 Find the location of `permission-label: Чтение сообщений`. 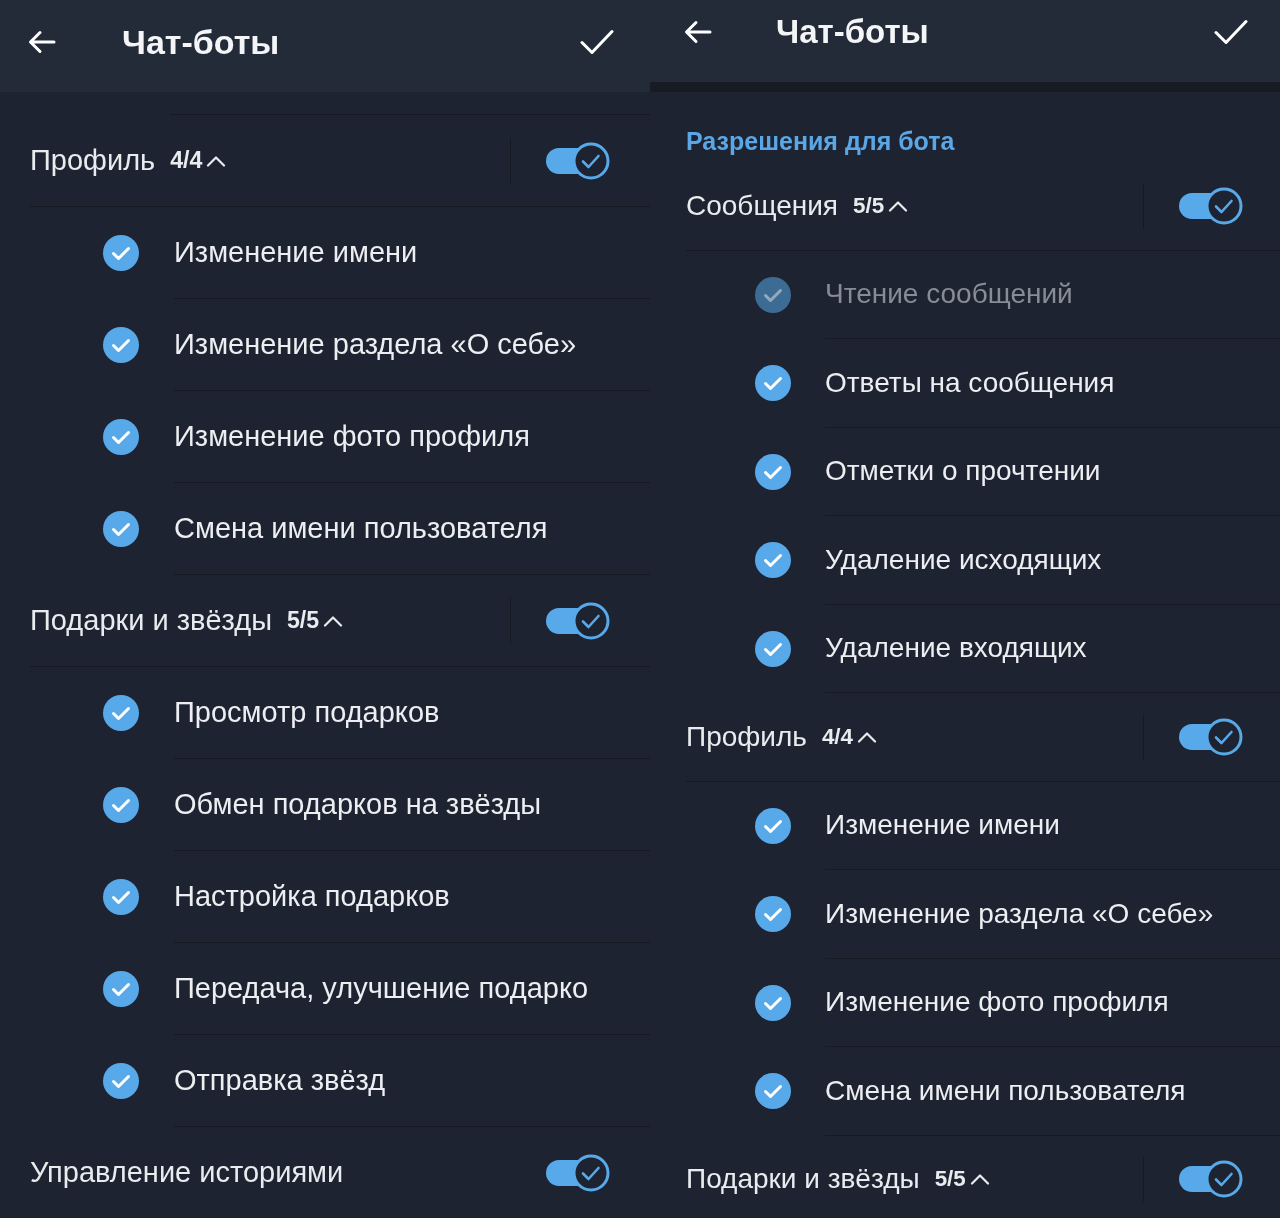

permission-label: Чтение сообщений is located at coordinates (949, 294).